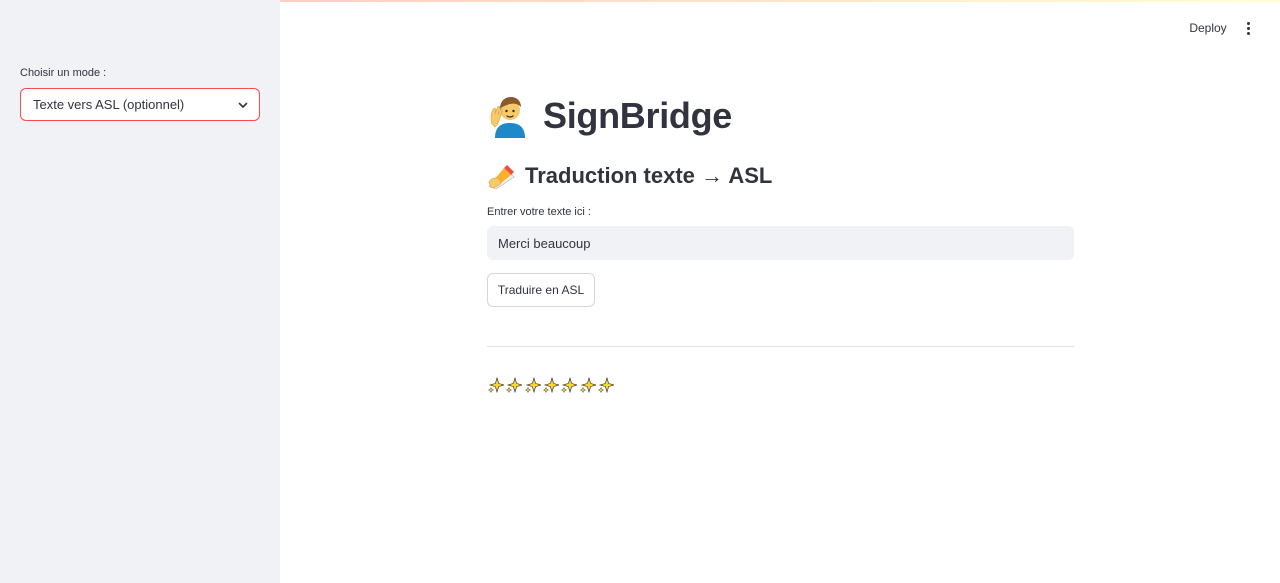 The image size is (1280, 583). What do you see at coordinates (243, 105) in the screenshot?
I see `chevron-down-icon` at bounding box center [243, 105].